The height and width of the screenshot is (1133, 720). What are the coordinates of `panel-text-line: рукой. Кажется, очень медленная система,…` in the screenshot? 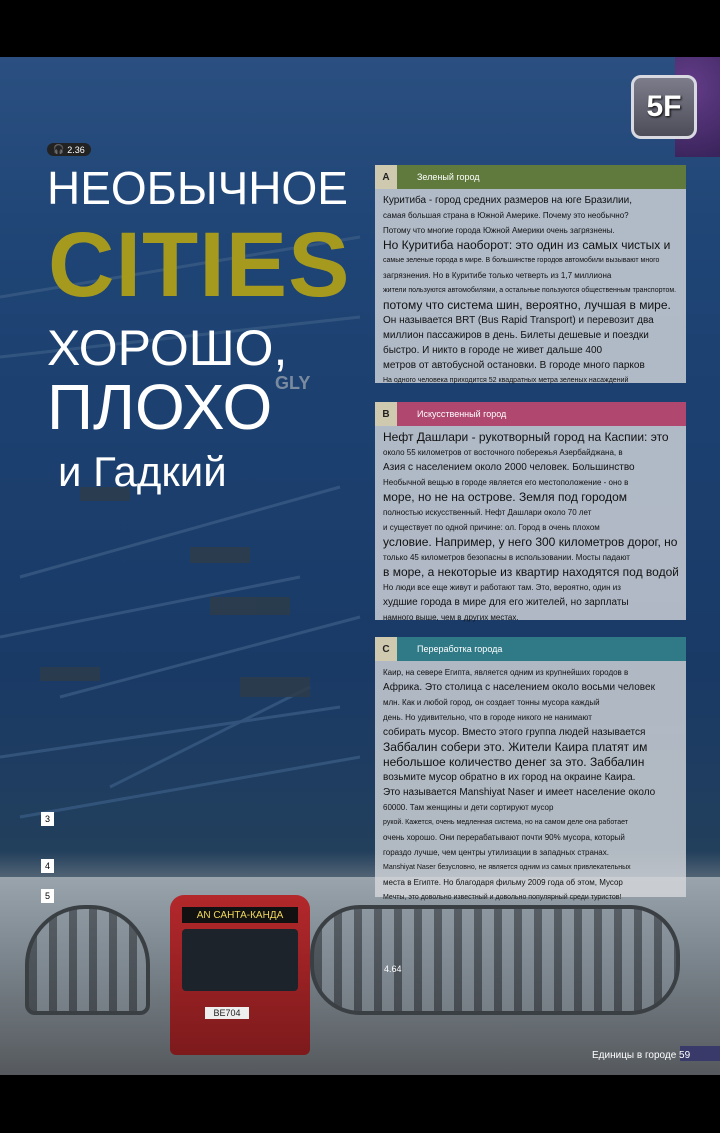 It's located at (505, 822).